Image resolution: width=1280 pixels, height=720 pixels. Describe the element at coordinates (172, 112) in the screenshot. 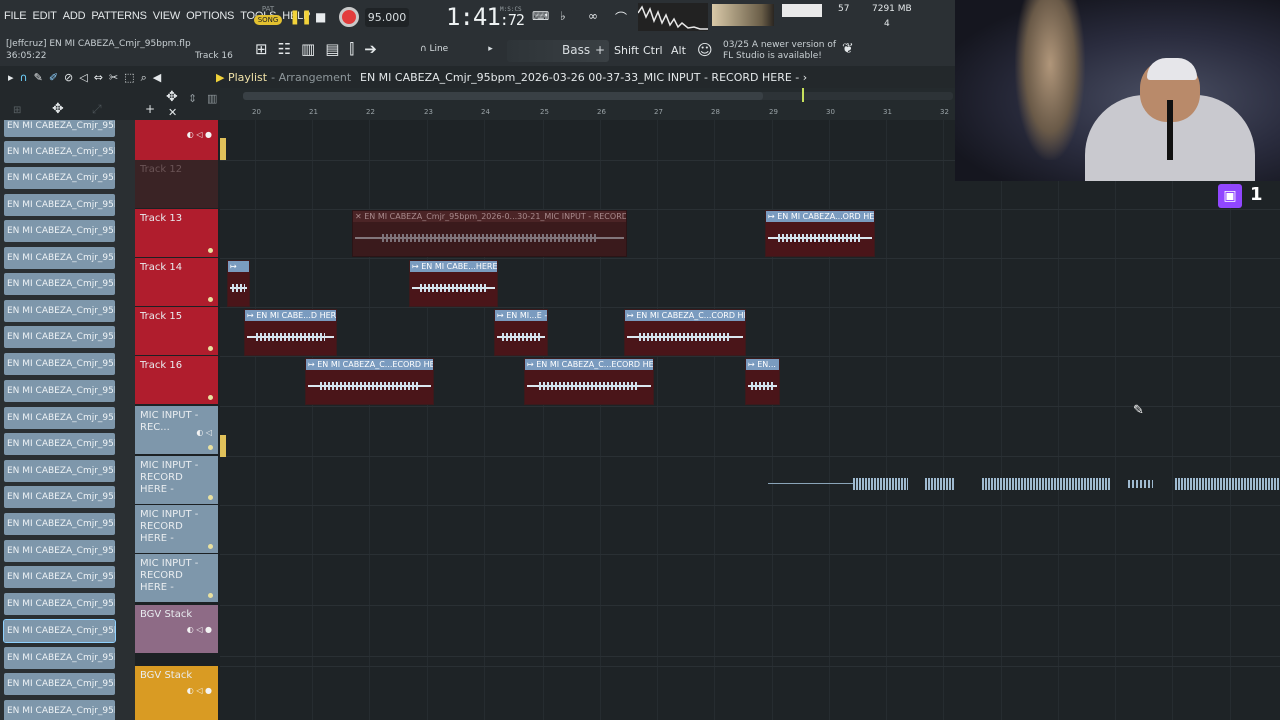

I see `track-close-icon: ✕` at that location.